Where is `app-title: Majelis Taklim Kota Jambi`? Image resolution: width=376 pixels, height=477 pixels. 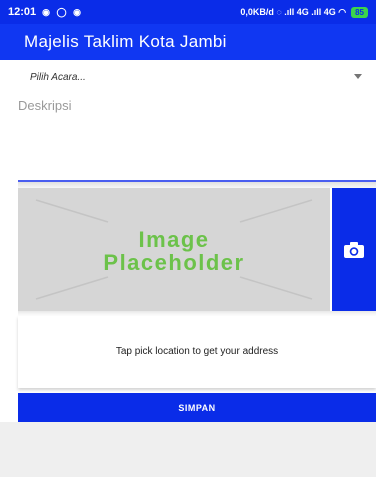
app-title: Majelis Taklim Kota Jambi is located at coordinates (125, 41).